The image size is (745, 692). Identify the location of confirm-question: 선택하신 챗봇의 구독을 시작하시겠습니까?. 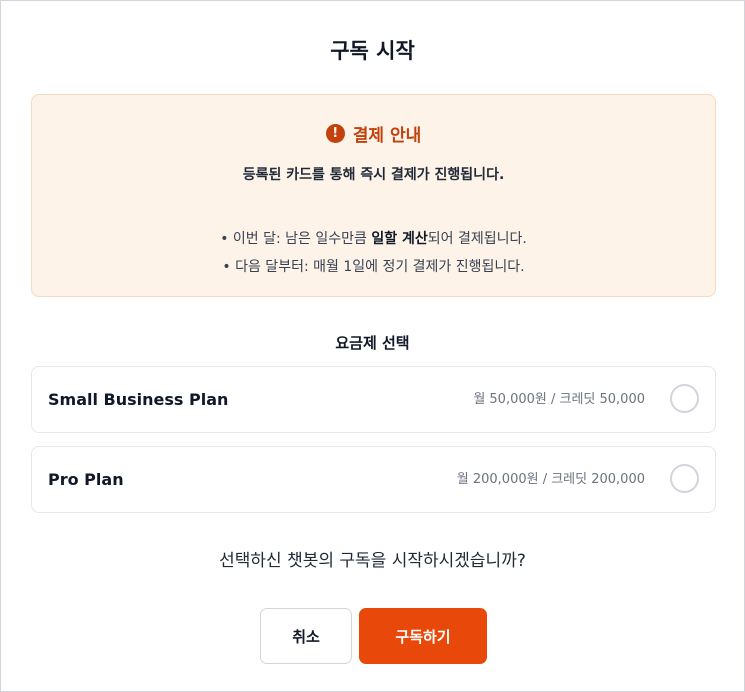
(372, 561).